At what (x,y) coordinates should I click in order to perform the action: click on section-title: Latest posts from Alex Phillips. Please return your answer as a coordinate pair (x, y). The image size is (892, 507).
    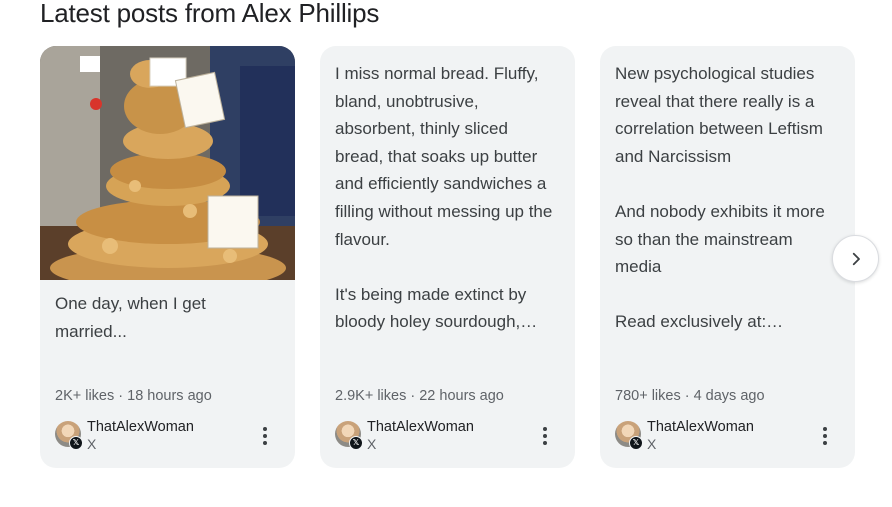
    Looking at the image, I should click on (210, 14).